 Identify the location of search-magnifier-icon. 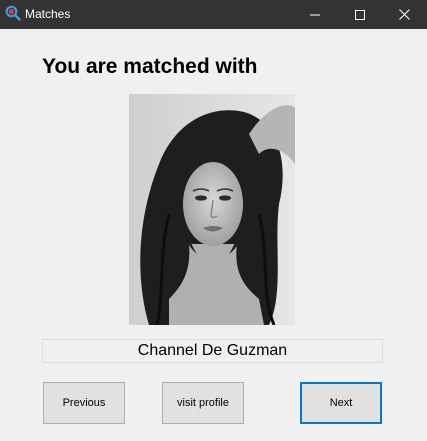
(13, 13).